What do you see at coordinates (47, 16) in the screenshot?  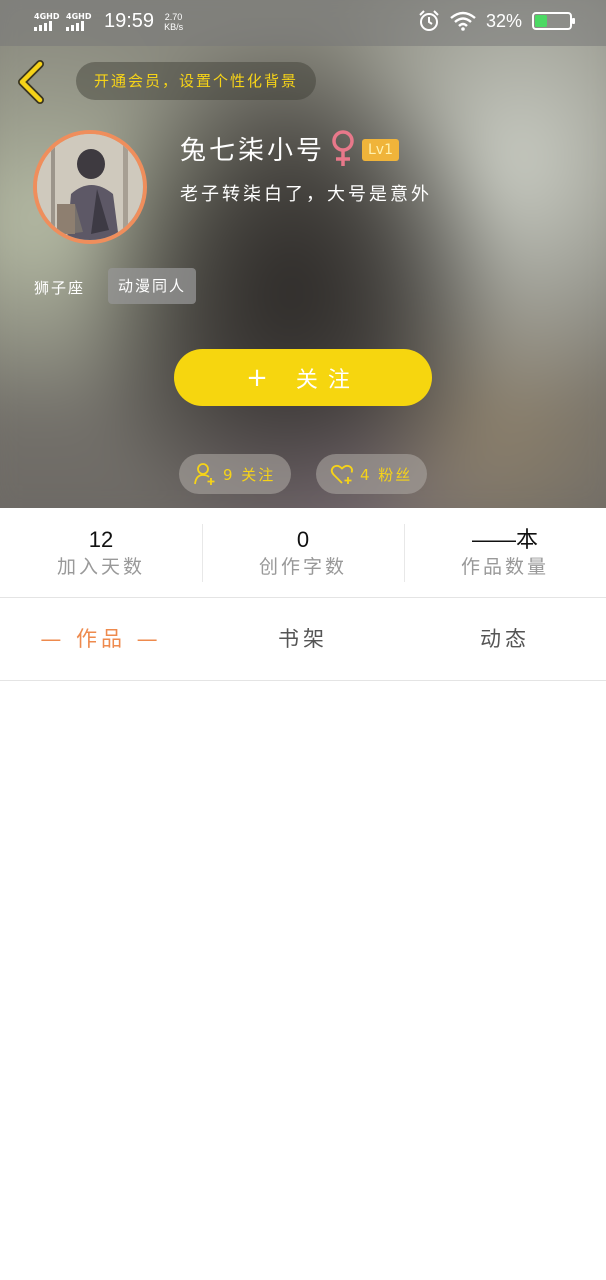 I see `sim1-label: 4GHD` at bounding box center [47, 16].